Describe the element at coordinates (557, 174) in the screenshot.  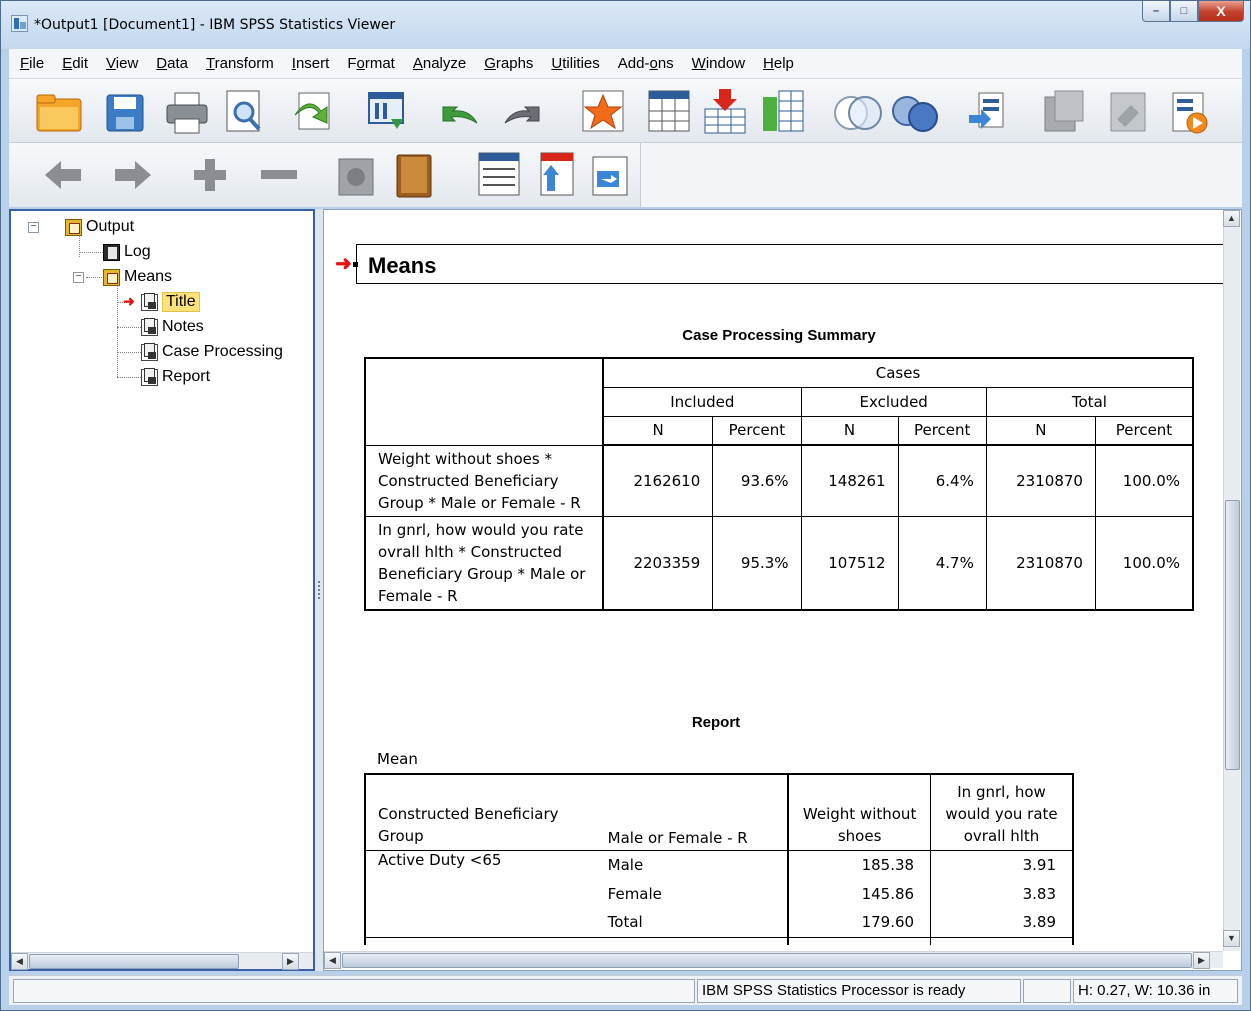
I see `insert-title-icon` at that location.